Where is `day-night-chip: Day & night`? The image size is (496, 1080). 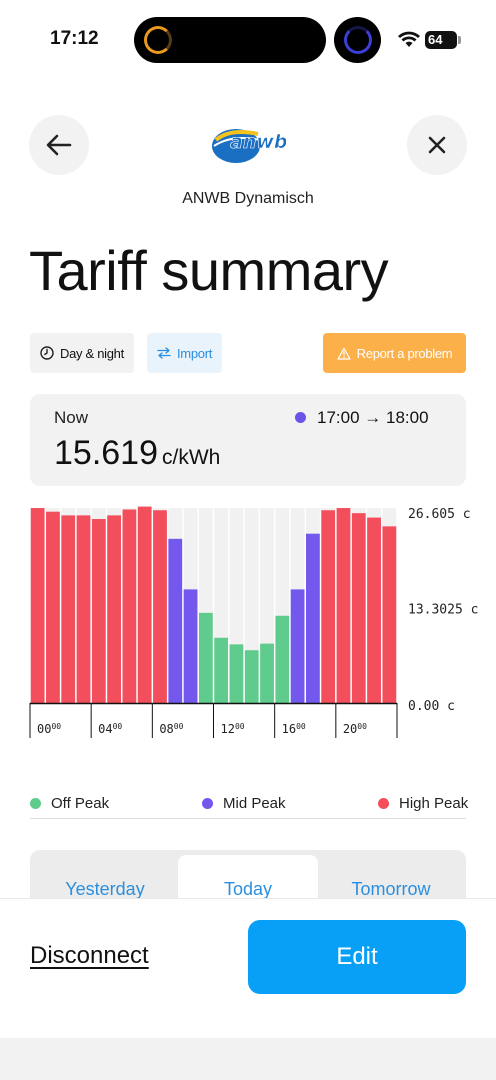
day-night-chip: Day & night is located at coordinates (82, 353).